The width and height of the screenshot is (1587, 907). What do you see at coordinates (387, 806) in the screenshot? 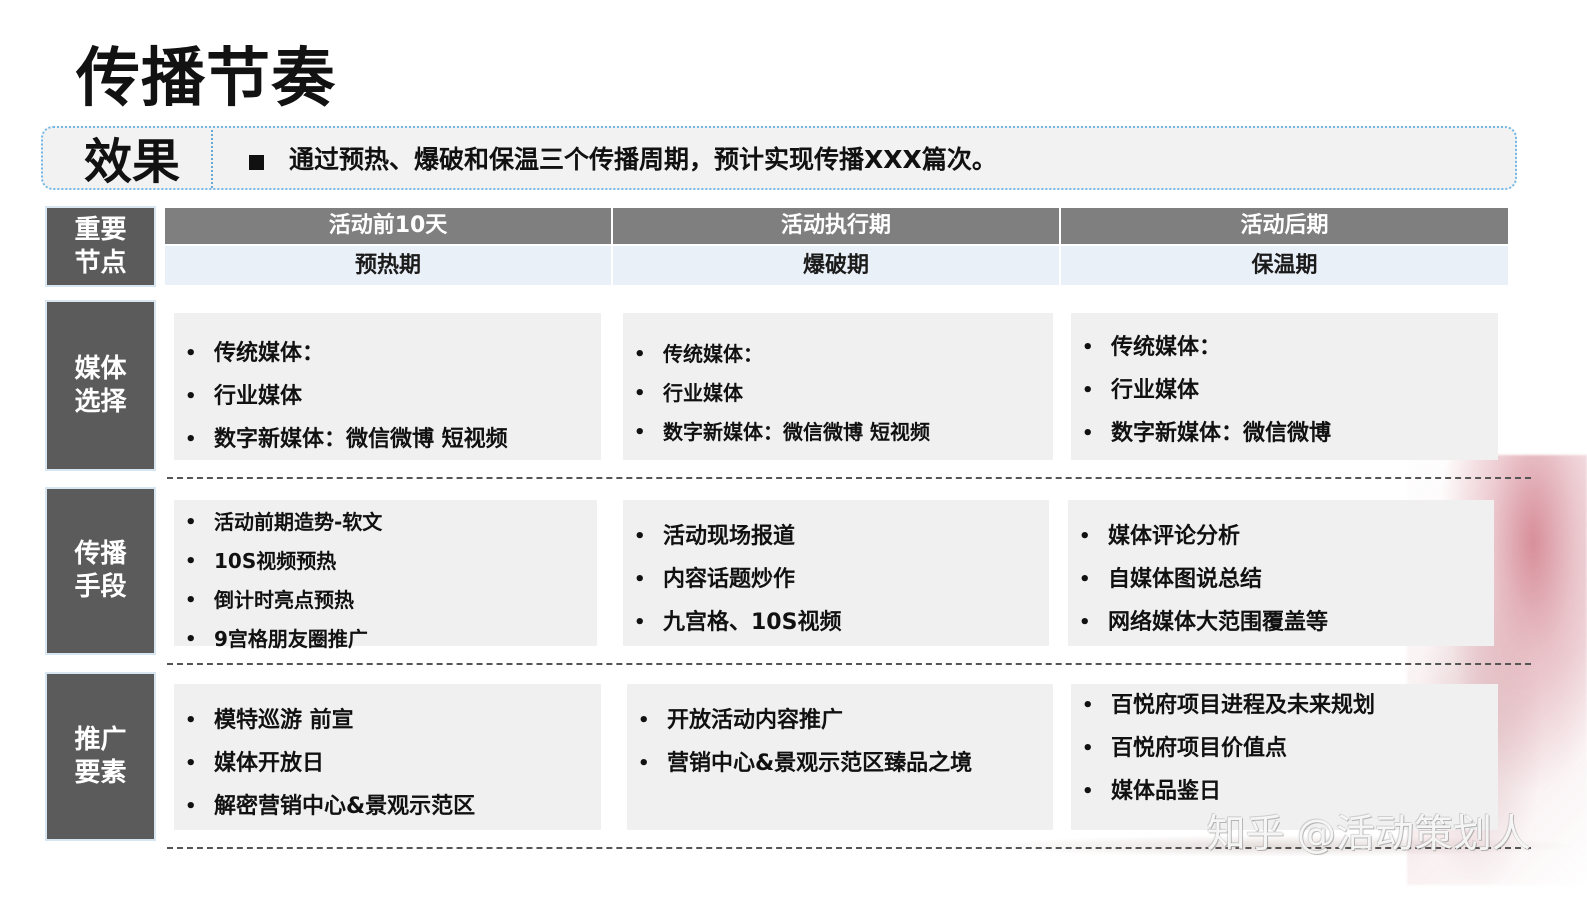
I see `list-item: 解密营销中心&景观示范区` at bounding box center [387, 806].